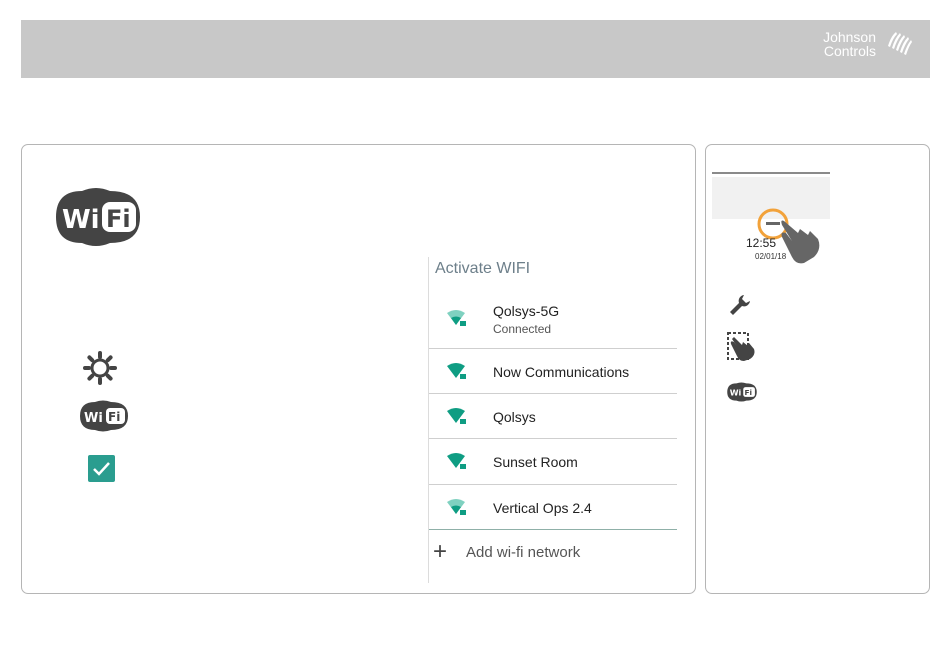 Image resolution: width=950 pixels, height=647 pixels. What do you see at coordinates (800, 242) in the screenshot?
I see `hand-pointer-icon` at bounding box center [800, 242].